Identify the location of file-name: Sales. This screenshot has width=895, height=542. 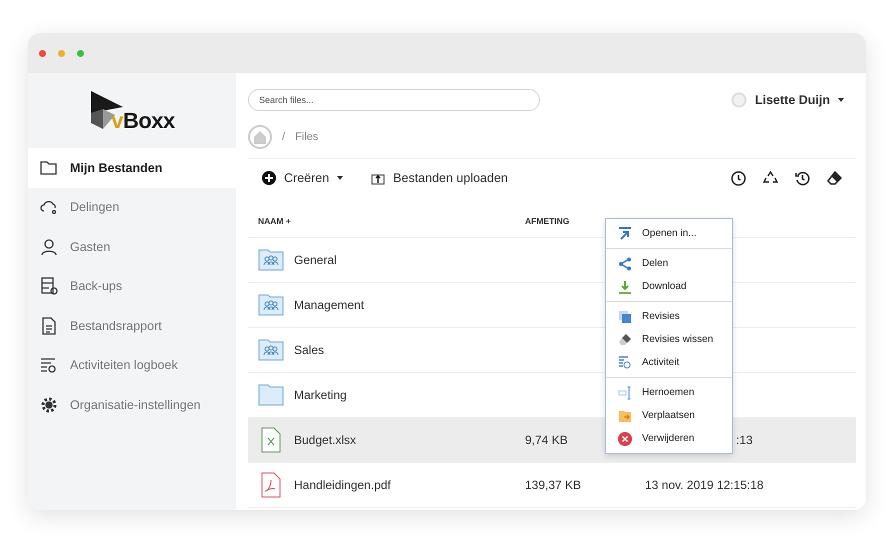
(309, 350).